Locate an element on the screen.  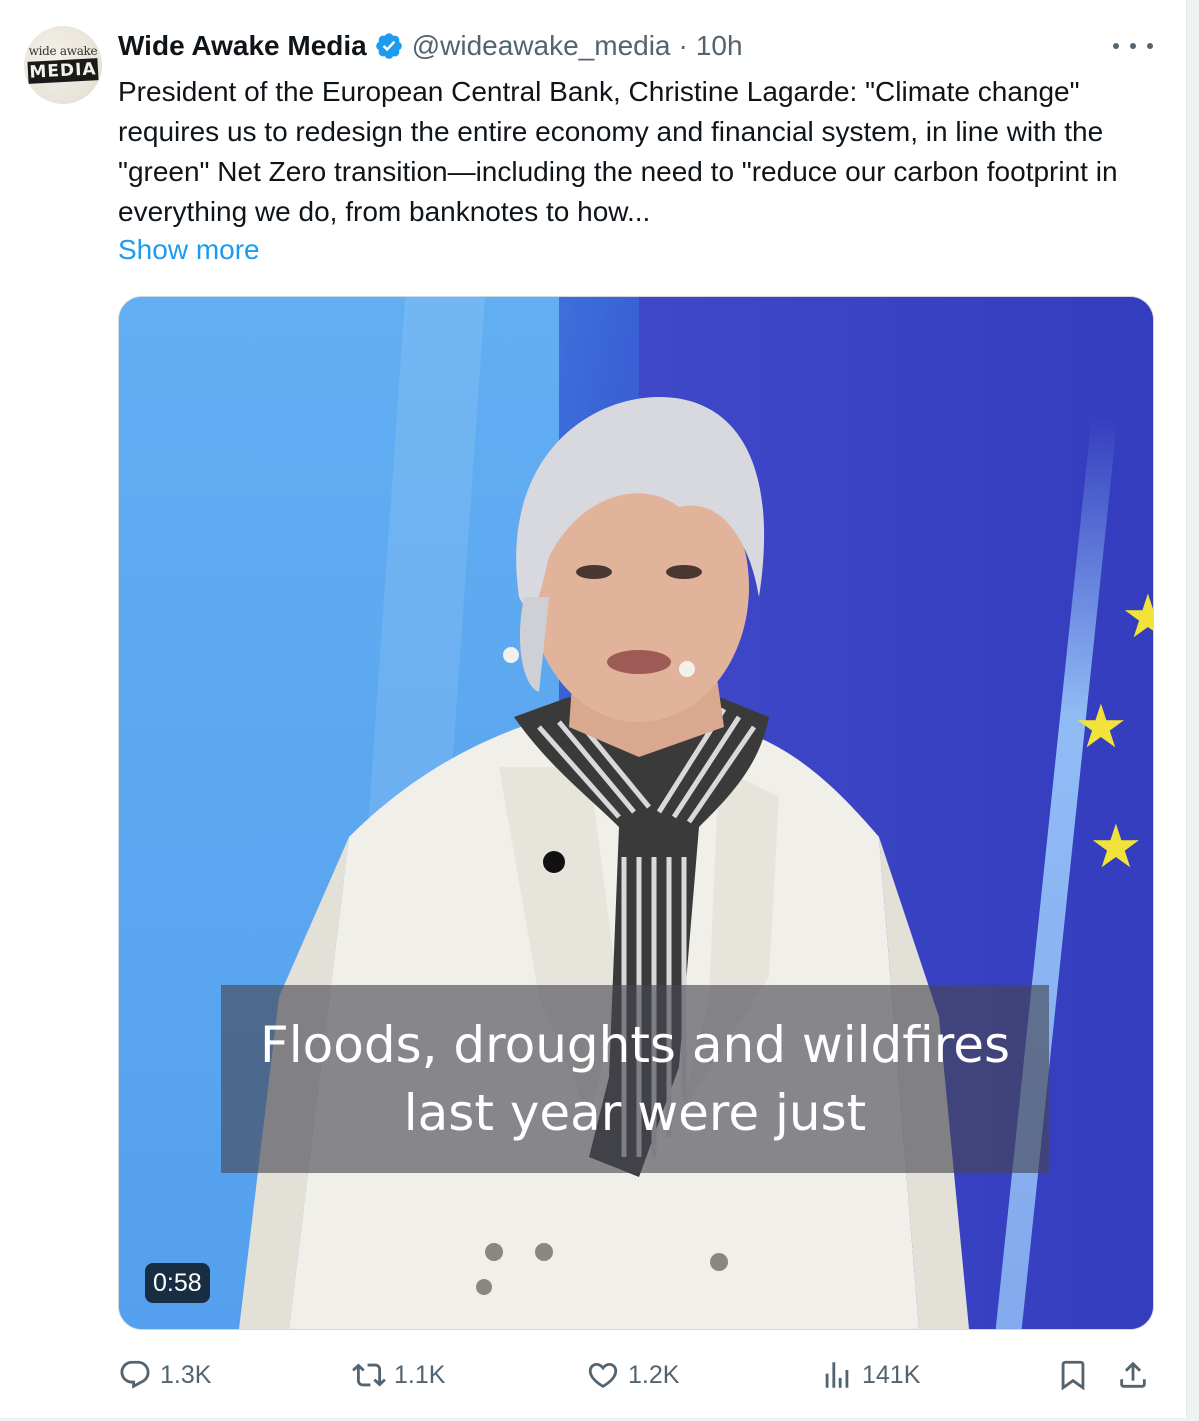
like-button: 1.2K is located at coordinates (632, 1375).